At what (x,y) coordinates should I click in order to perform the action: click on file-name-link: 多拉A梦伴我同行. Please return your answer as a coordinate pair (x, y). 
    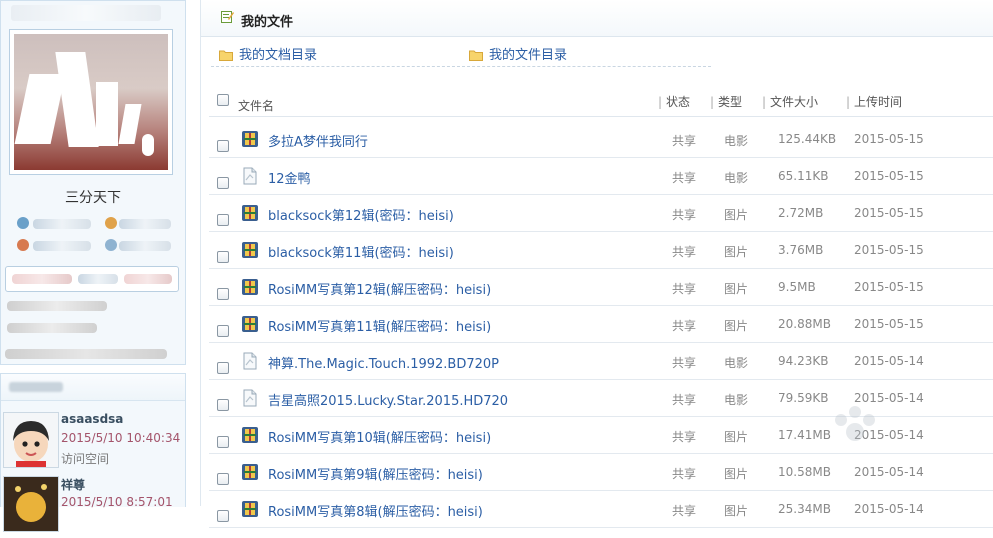
    Looking at the image, I should click on (318, 140).